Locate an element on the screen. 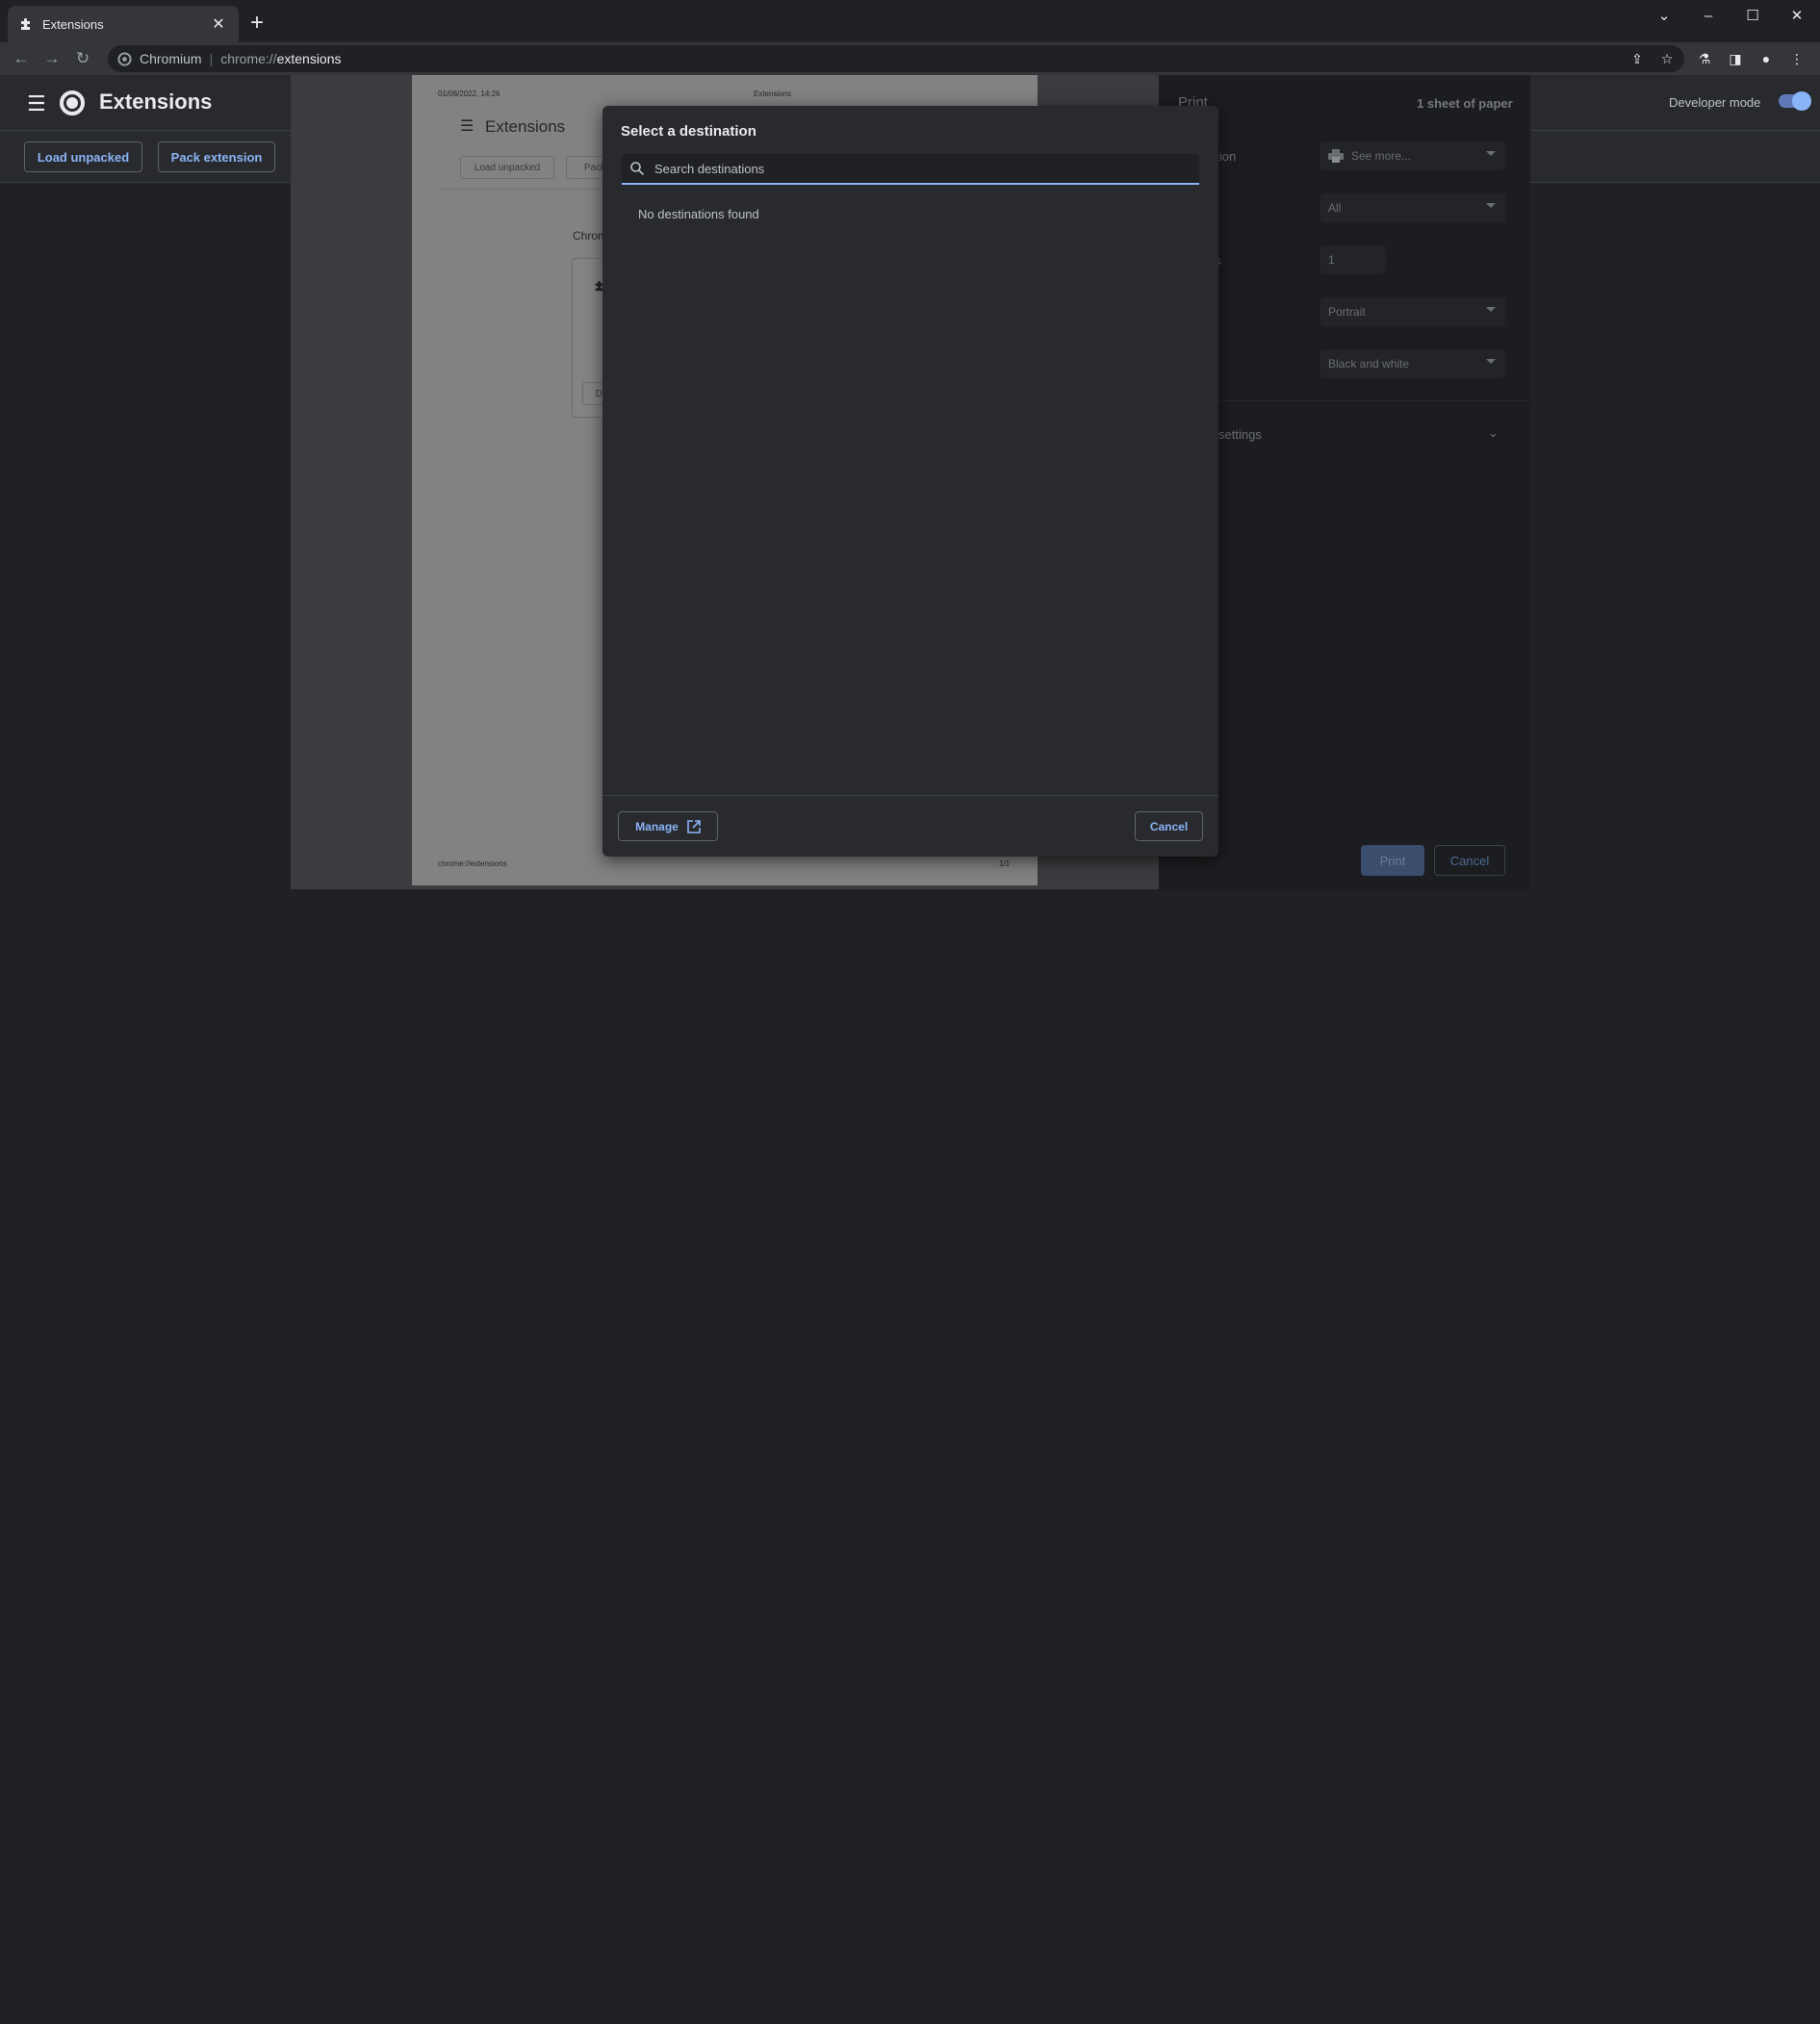  url-scheme: chrome:// is located at coordinates (249, 58).